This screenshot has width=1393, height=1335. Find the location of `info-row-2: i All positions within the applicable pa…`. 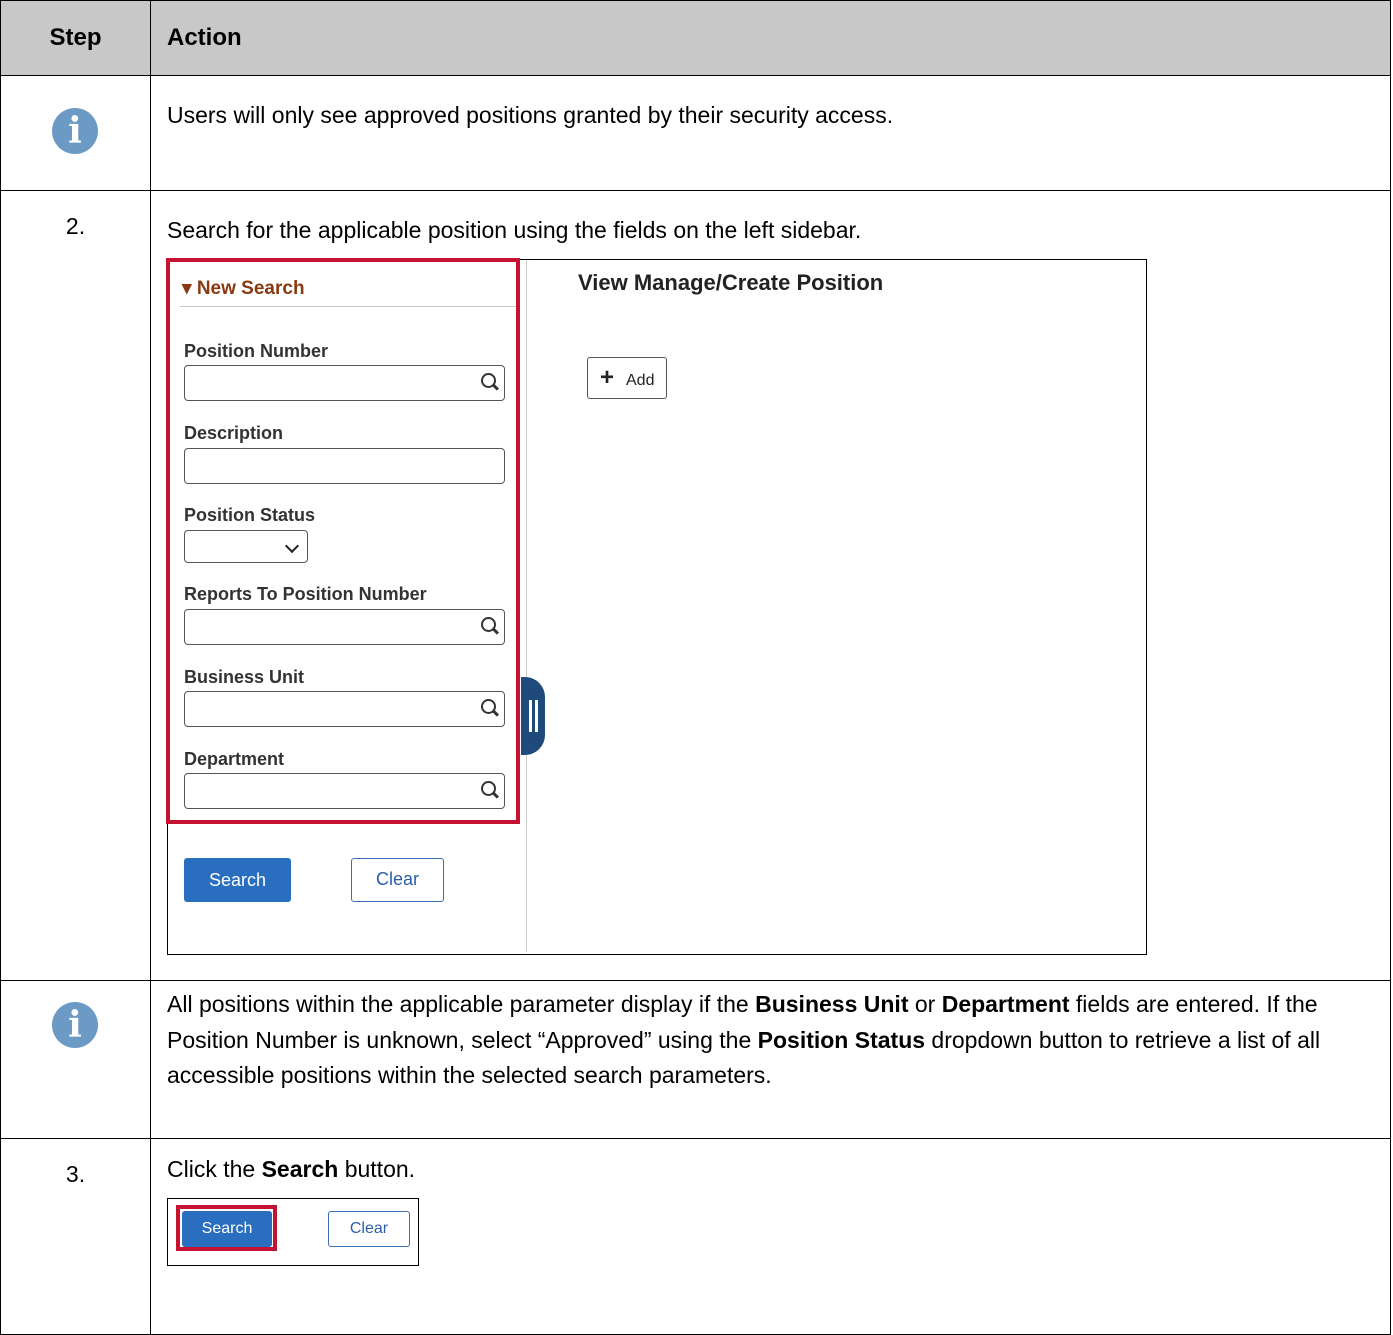

info-row-2: i All positions within the applicable pa… is located at coordinates (695, 1059).